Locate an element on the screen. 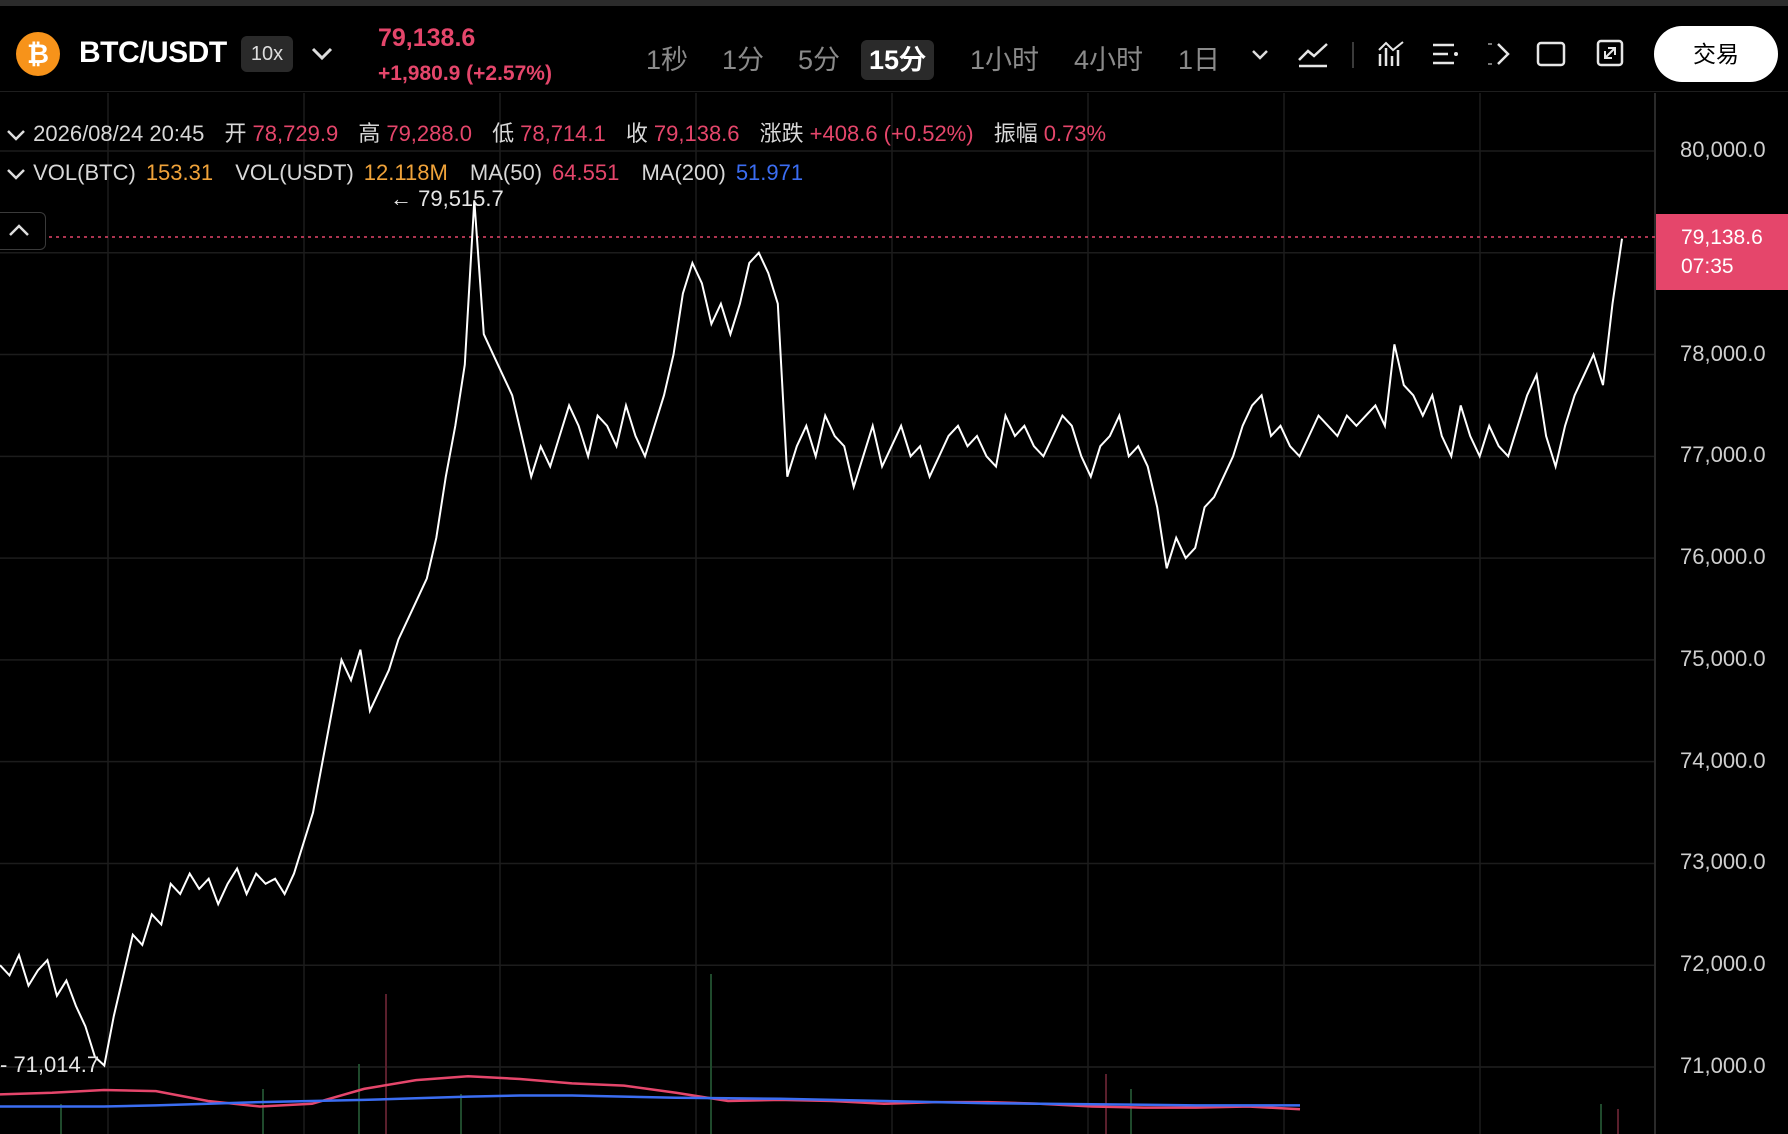  high-value: 79,288.0 is located at coordinates (429, 133).